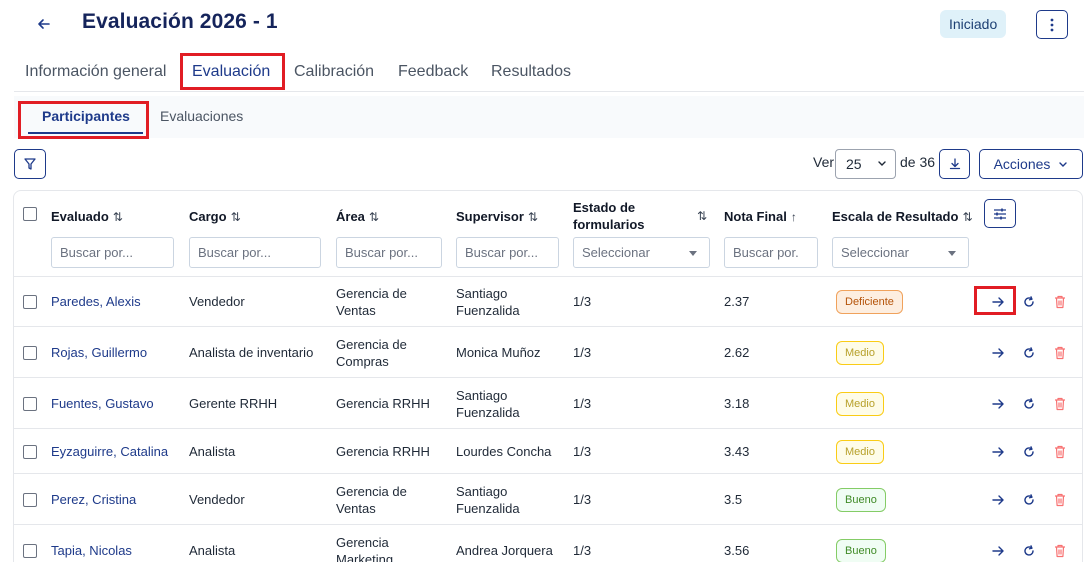  I want to click on cargo-search-input, so click(255, 252).